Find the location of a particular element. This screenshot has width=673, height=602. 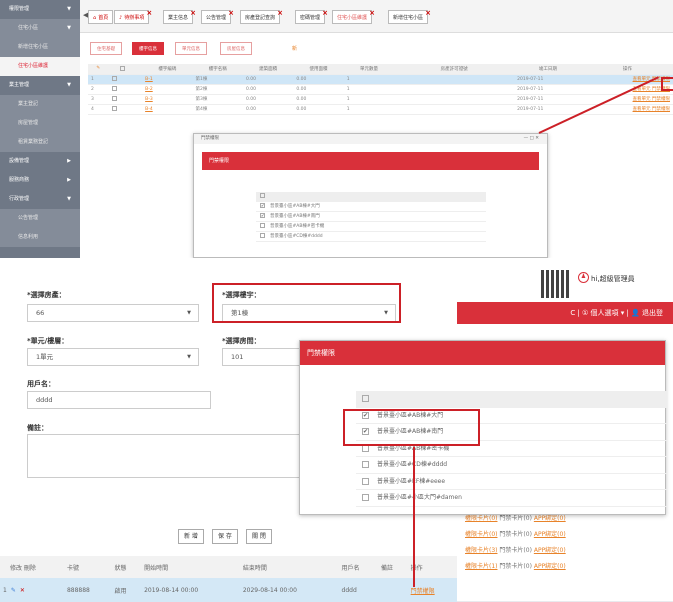

room-select: 66 ▼ is located at coordinates (113, 313).